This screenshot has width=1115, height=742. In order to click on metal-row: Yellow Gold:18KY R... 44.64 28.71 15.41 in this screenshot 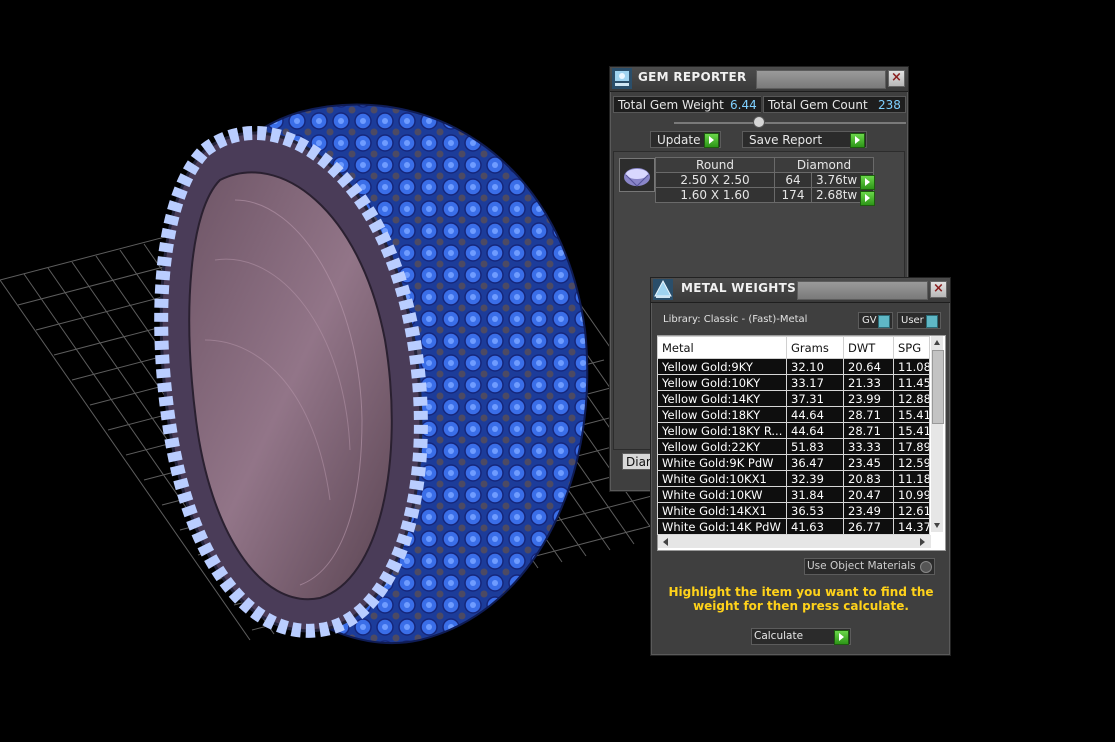, I will do `click(793, 430)`.